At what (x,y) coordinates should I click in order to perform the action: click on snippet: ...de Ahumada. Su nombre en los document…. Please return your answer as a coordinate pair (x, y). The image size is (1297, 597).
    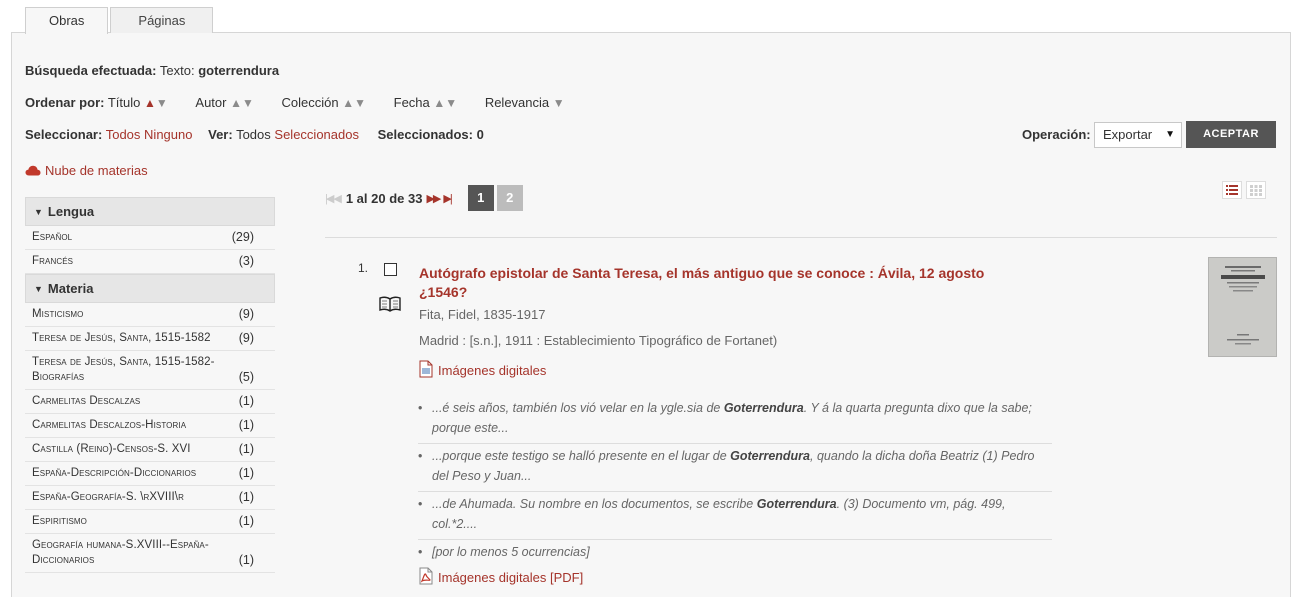
    Looking at the image, I should click on (735, 516).